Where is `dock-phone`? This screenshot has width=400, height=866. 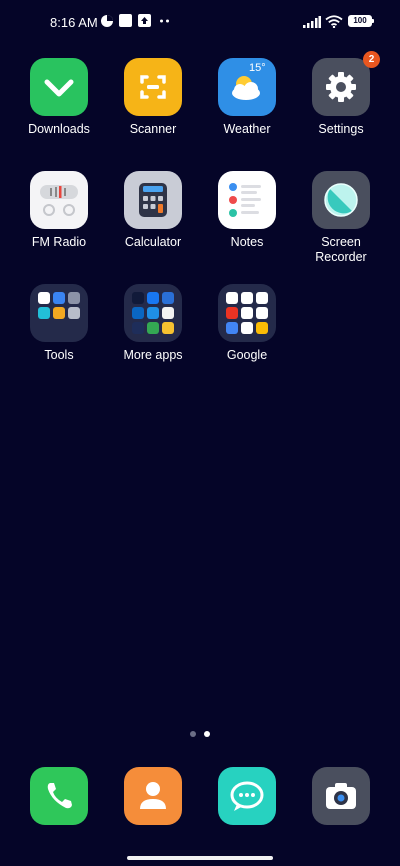
dock-phone is located at coordinates (59, 796).